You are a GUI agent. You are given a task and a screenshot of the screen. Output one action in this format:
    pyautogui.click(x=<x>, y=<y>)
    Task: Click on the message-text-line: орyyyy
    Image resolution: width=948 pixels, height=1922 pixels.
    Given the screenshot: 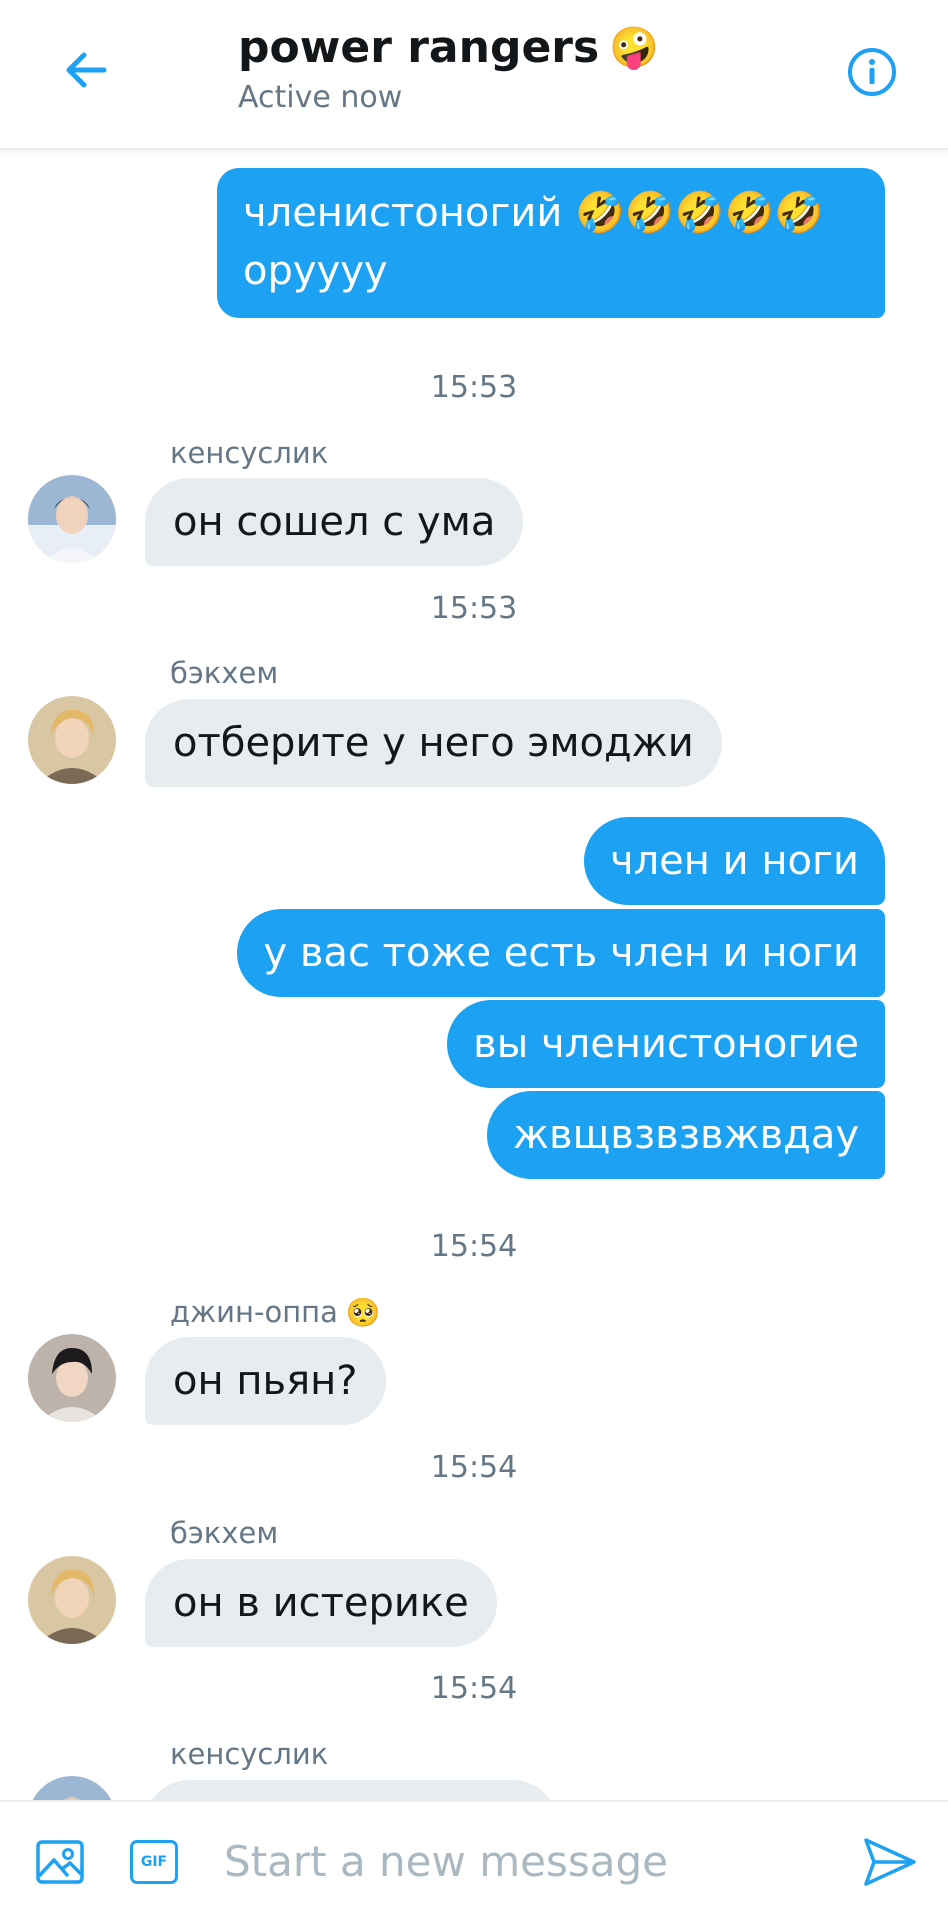 What is the action you would take?
    pyautogui.click(x=315, y=271)
    